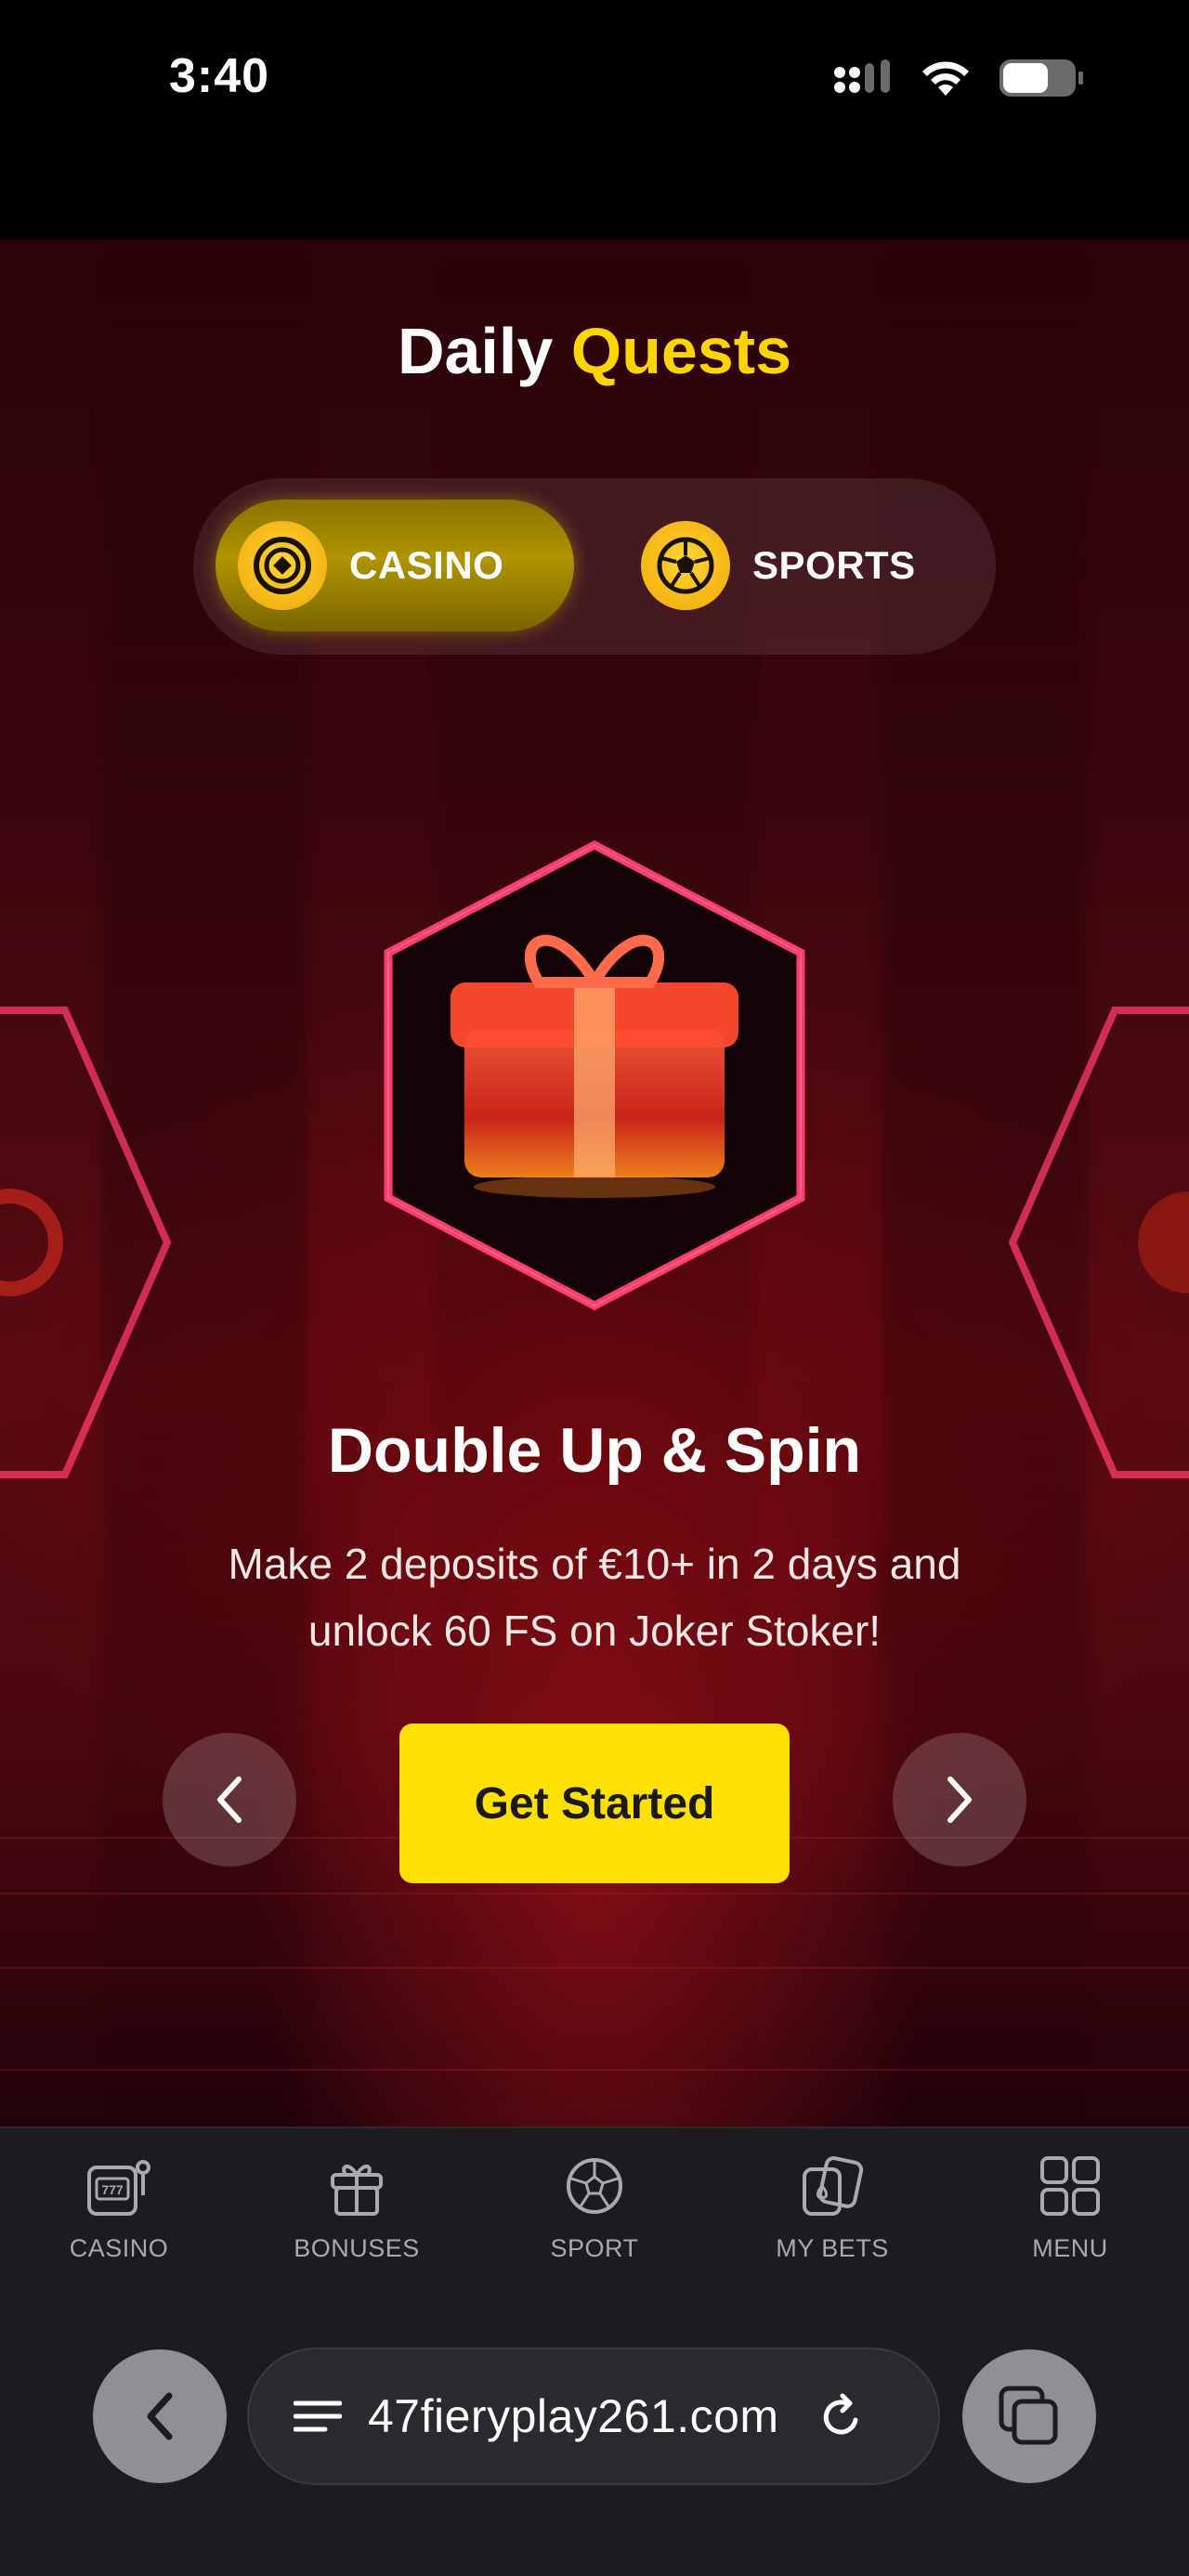 This screenshot has width=1189, height=2576. I want to click on get-started-button: Get Started, so click(594, 1803).